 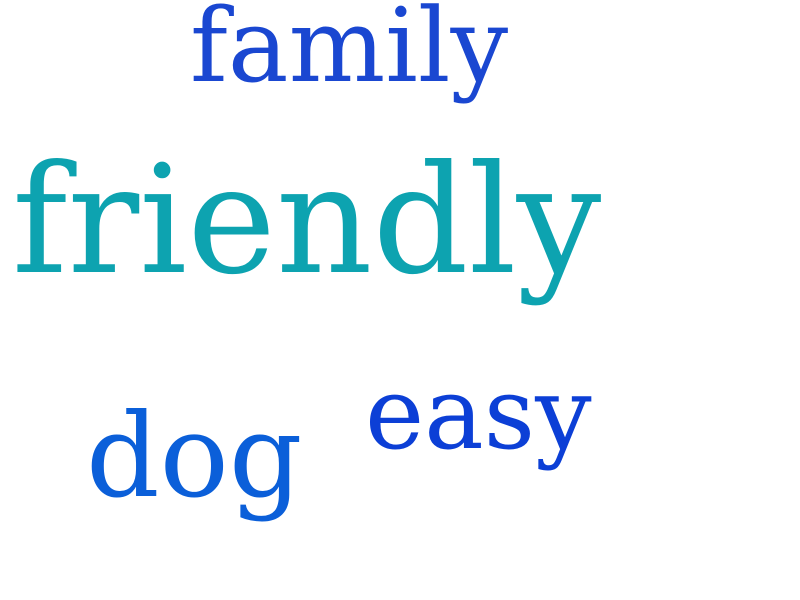 I want to click on word-dog: dog, so click(x=194, y=457).